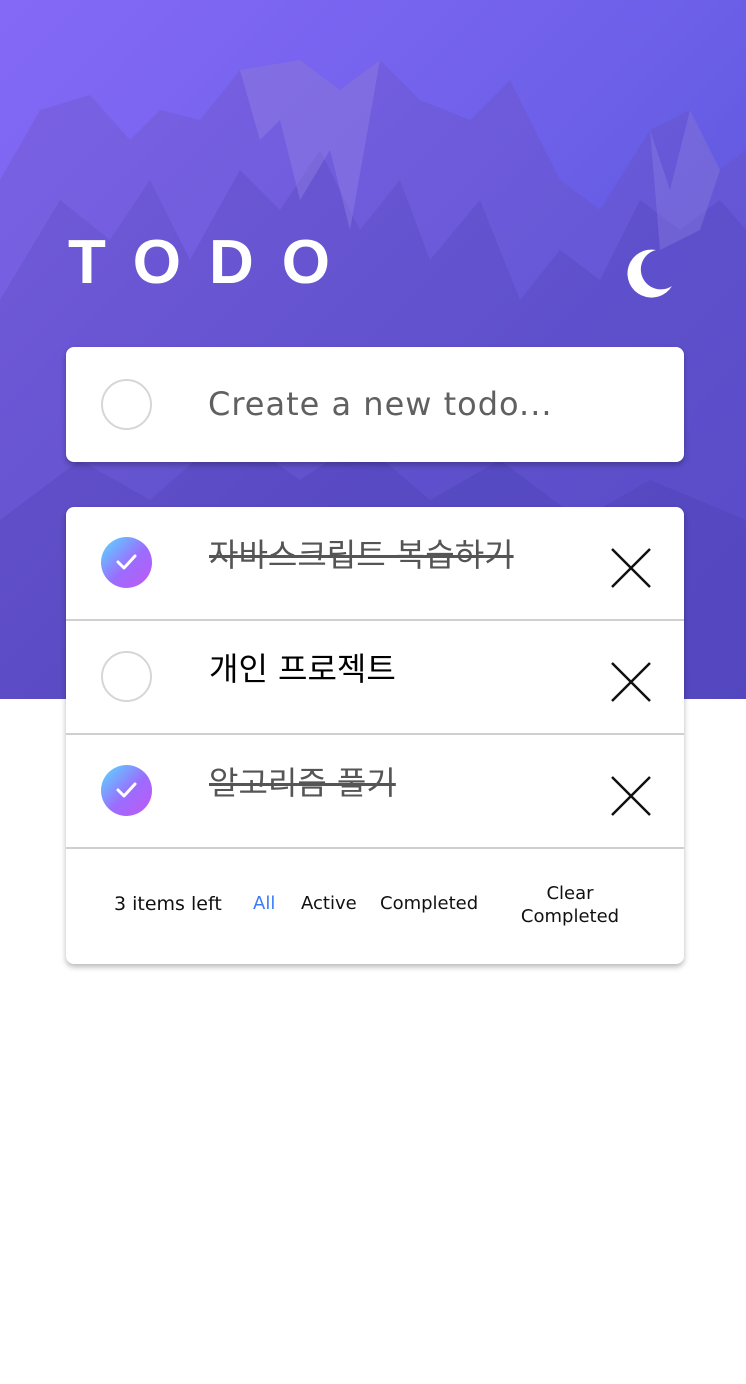  Describe the element at coordinates (570, 905) in the screenshot. I see `clear-completed-button: Clear Completed` at that location.